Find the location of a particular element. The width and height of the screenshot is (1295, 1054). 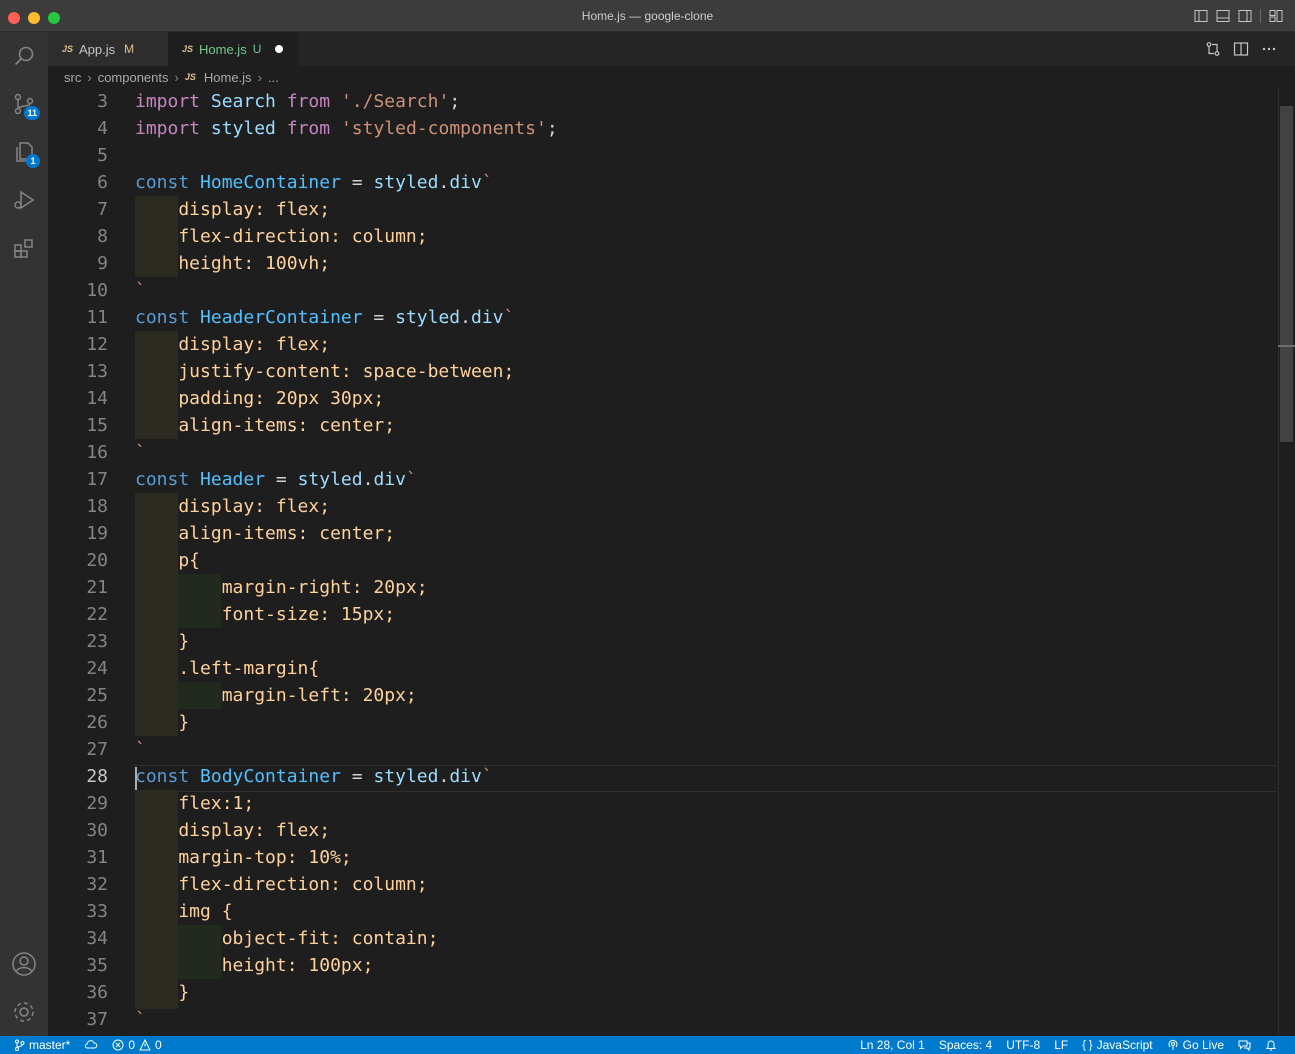

cursor-position: Ln 28, Col 1 is located at coordinates (892, 1045).